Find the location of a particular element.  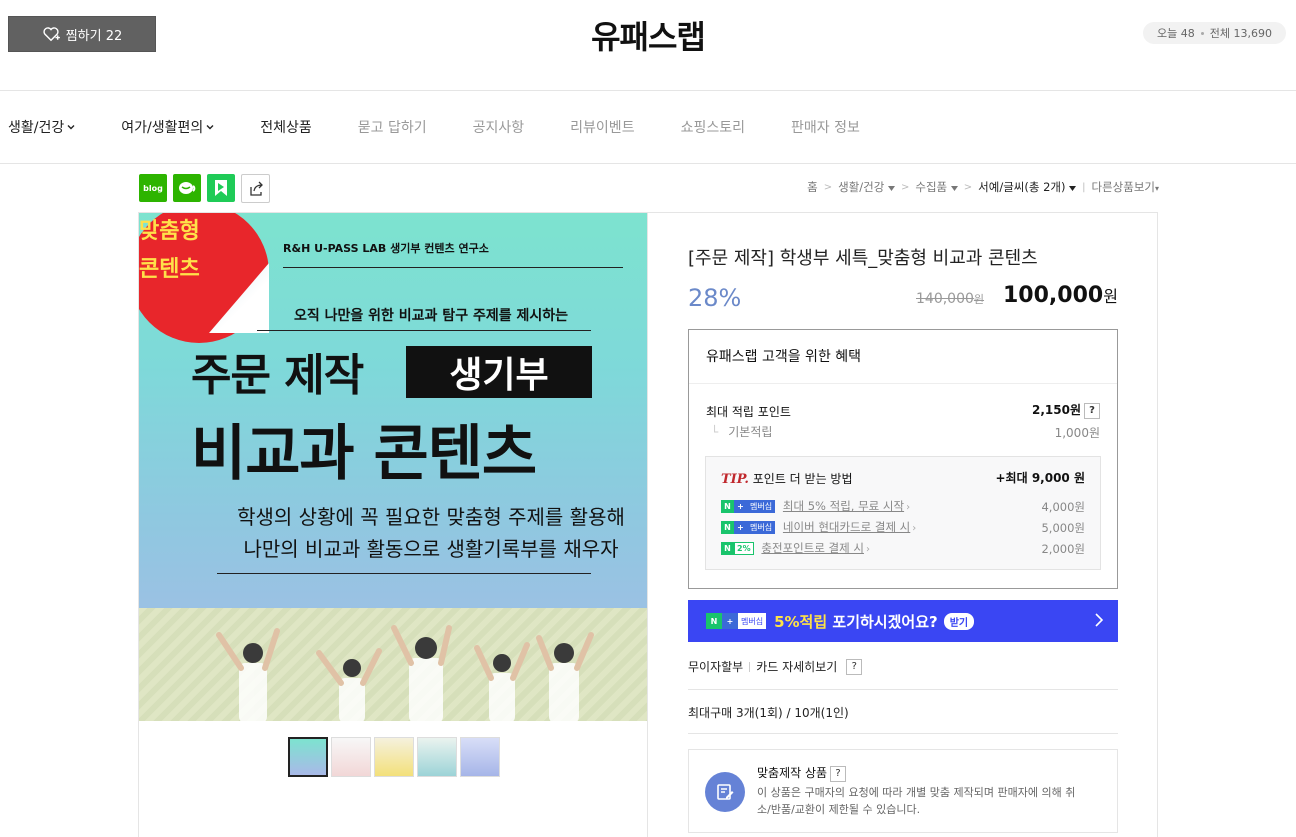

cafe-cup-icon is located at coordinates (187, 188).